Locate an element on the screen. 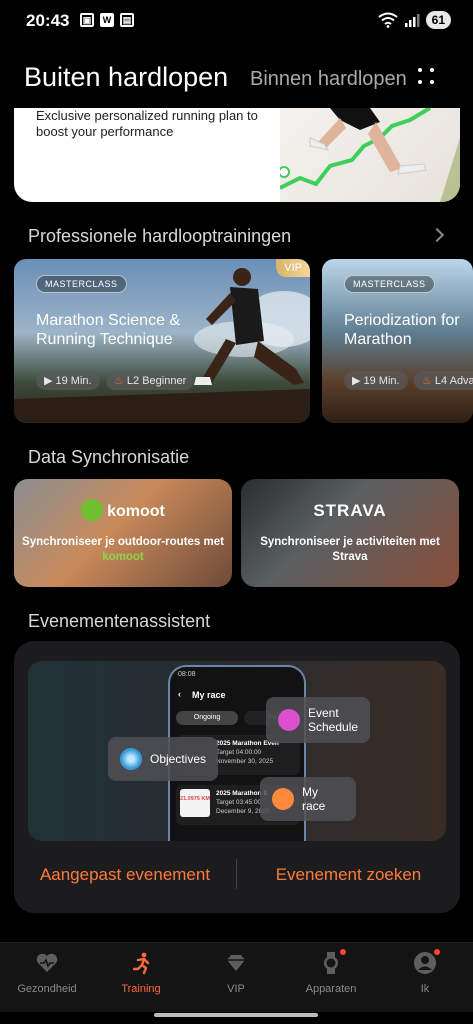  banner-runner-image is located at coordinates (369, 155).